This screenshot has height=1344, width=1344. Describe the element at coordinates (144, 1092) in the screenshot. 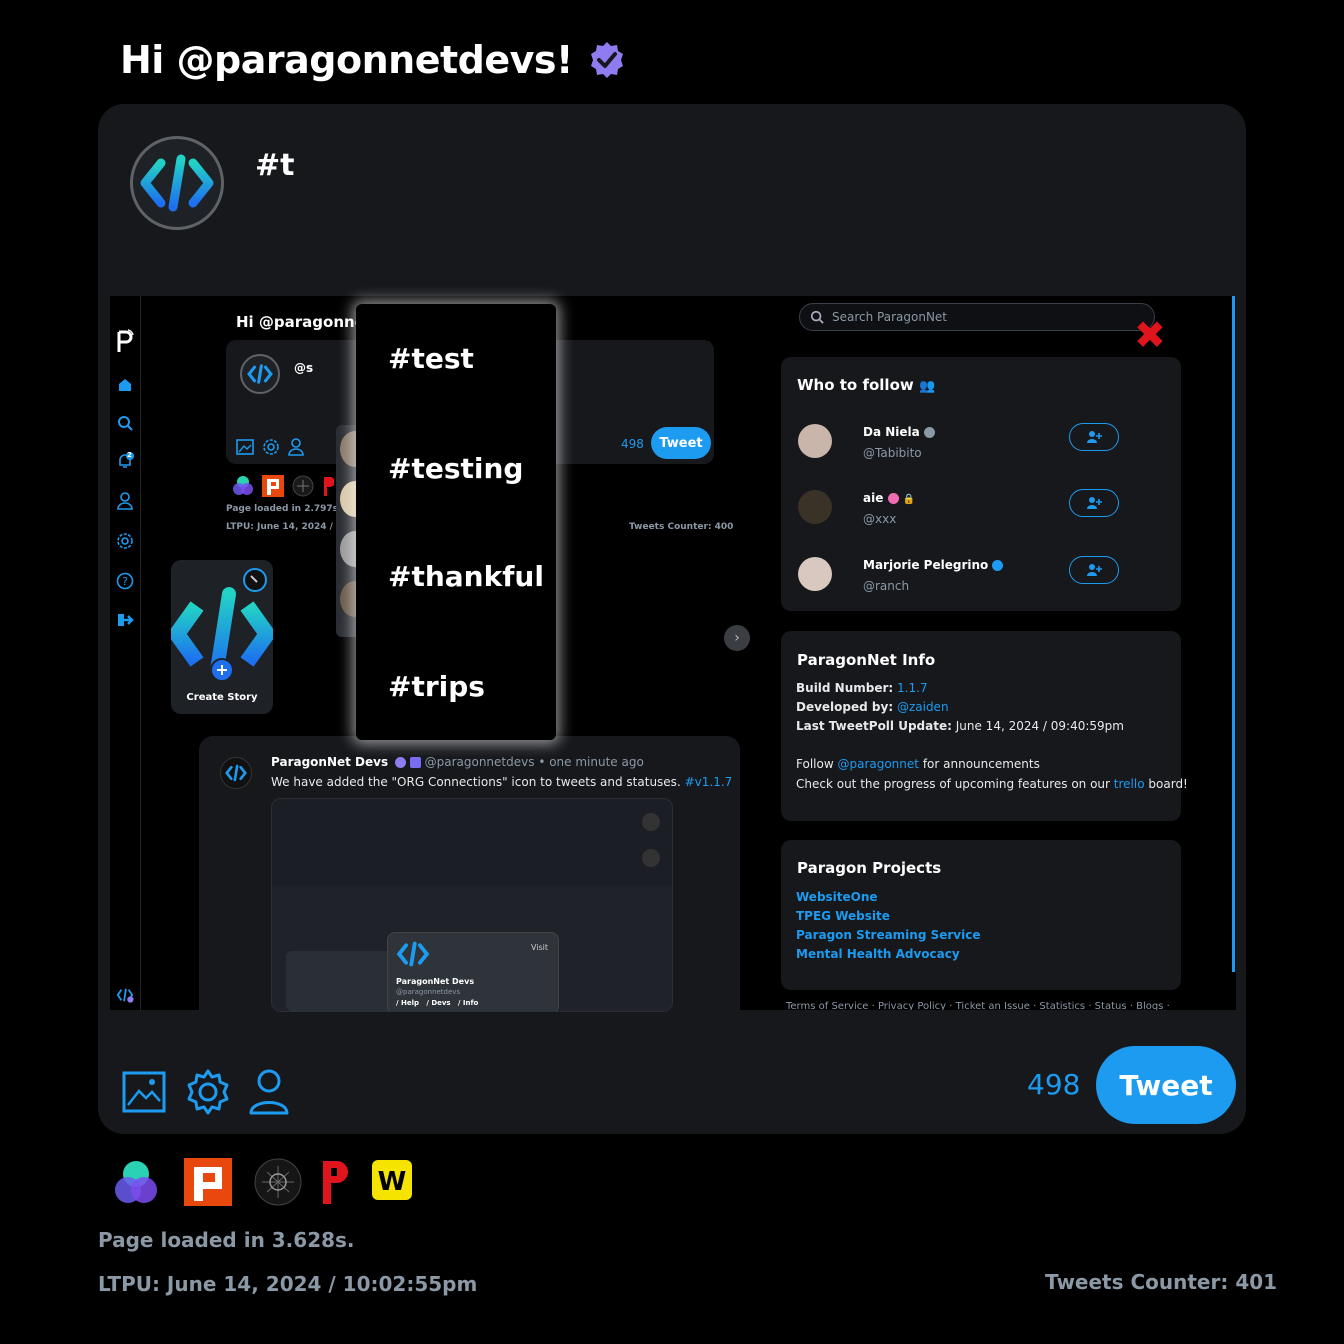

I see `image-upload-button` at that location.